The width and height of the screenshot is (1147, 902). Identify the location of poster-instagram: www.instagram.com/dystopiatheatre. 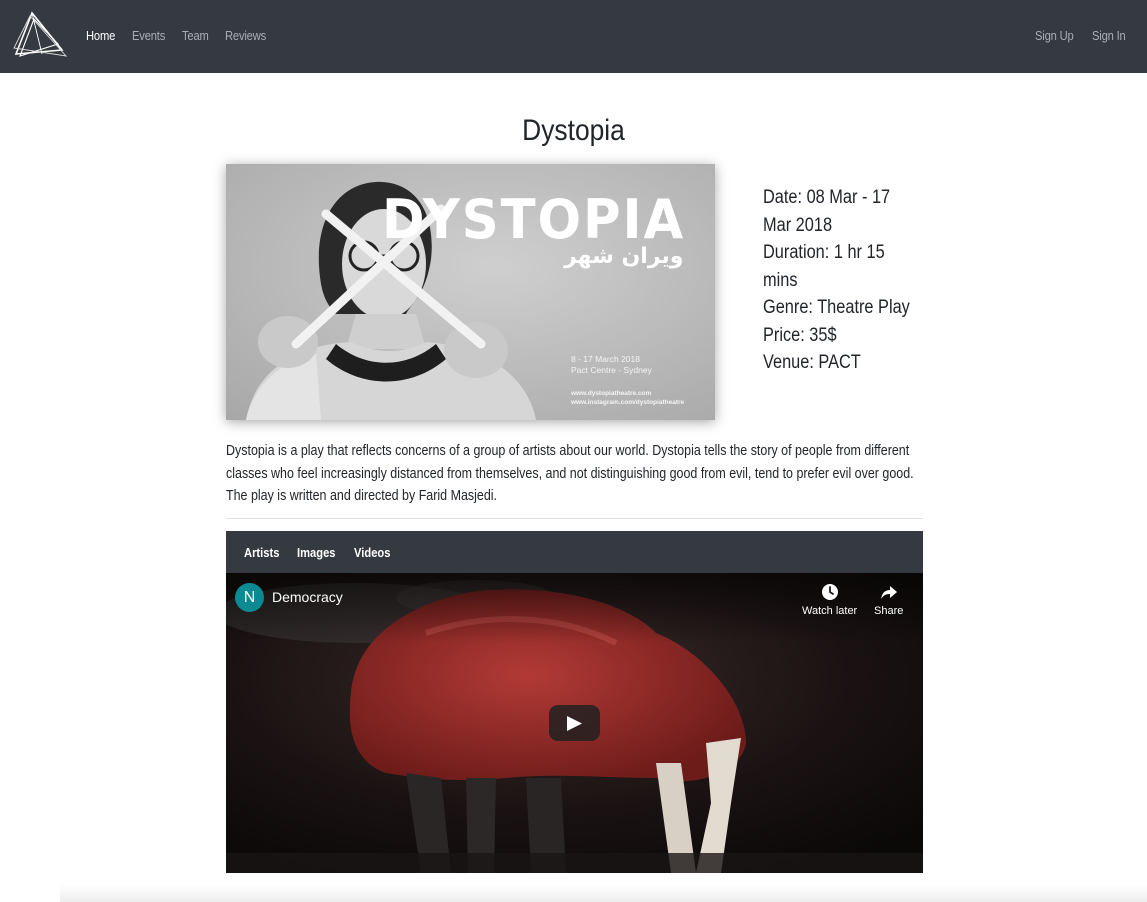
(628, 402).